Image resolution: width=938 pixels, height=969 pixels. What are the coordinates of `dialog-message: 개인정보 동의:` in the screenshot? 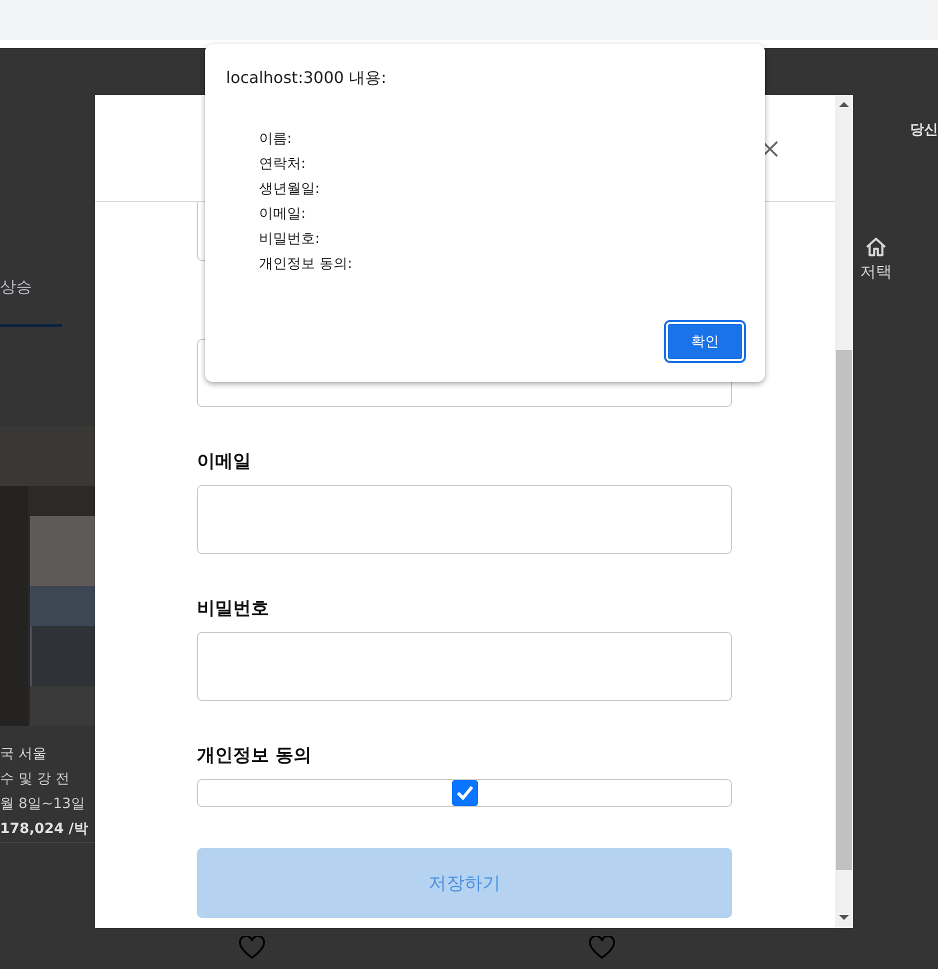 It's located at (306, 264).